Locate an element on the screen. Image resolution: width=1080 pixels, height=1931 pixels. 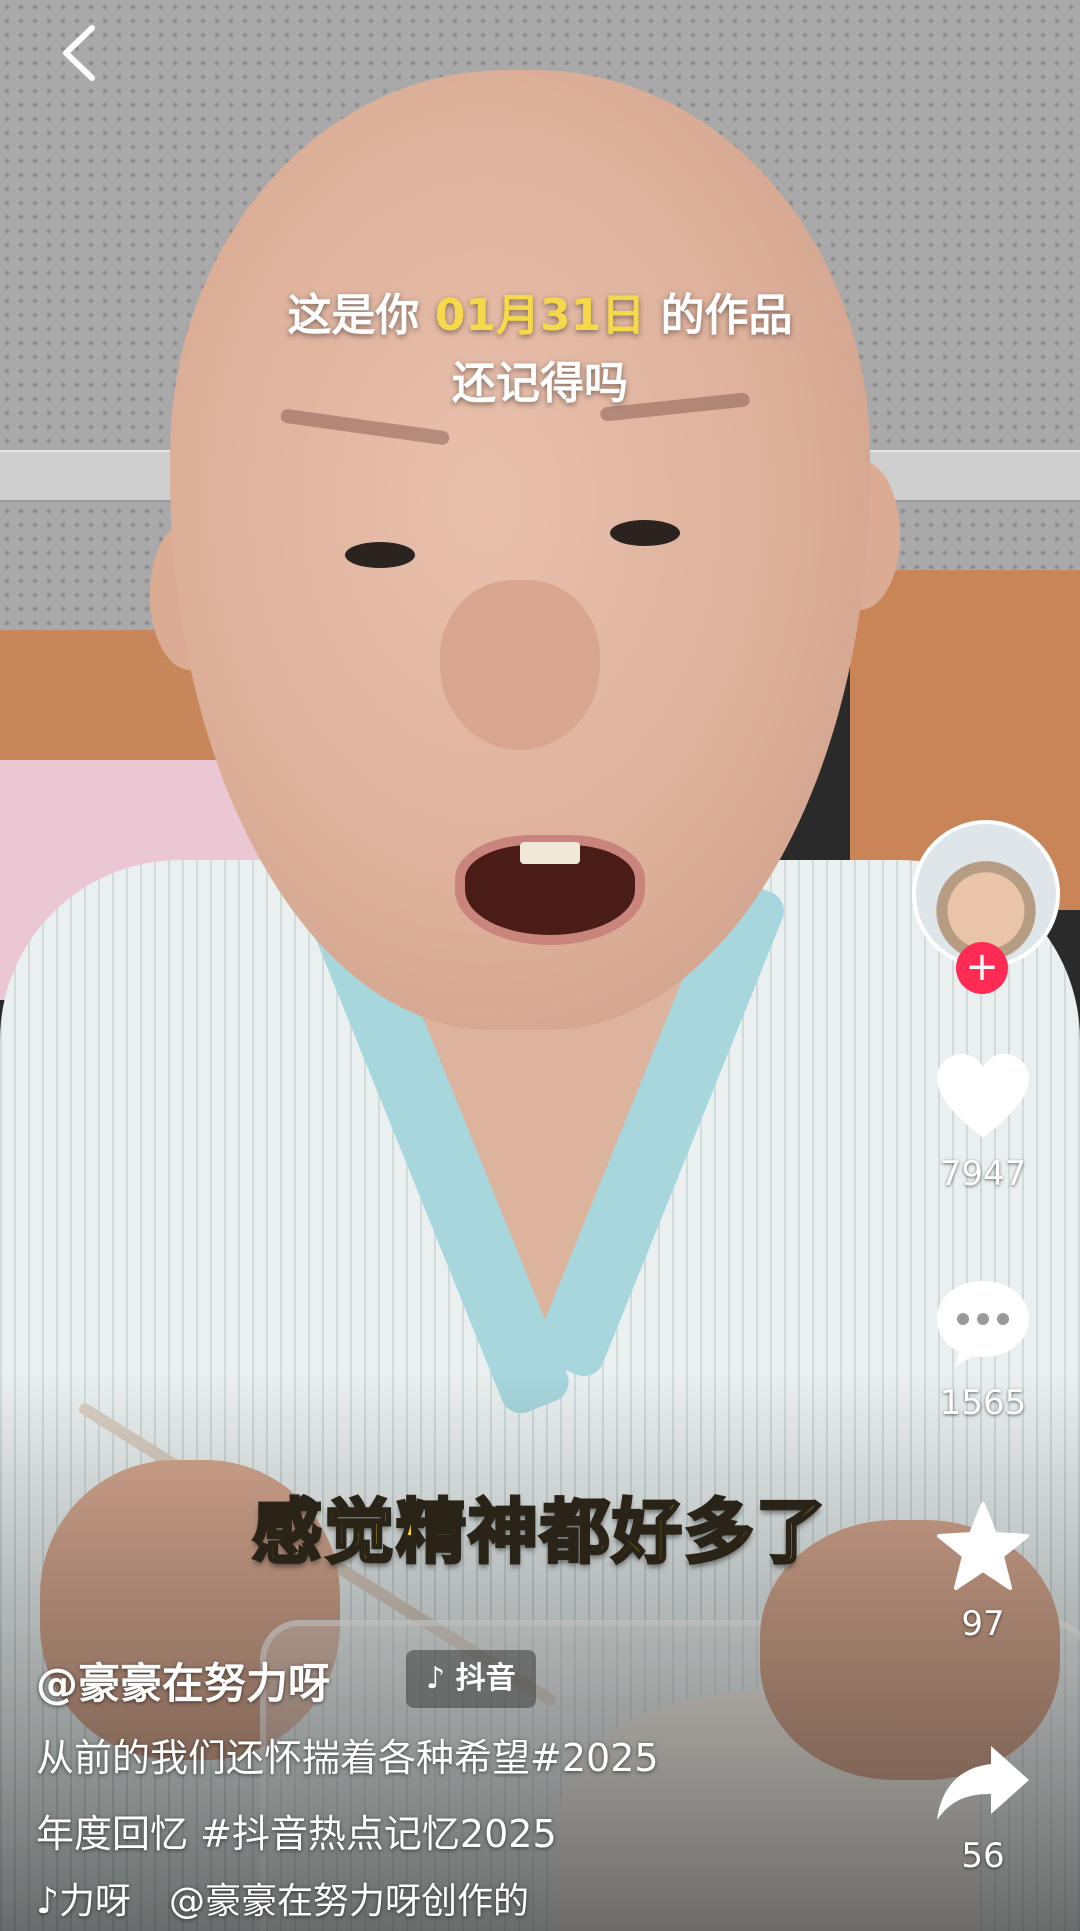
caption-date: 01月31日 is located at coordinates (540, 315).